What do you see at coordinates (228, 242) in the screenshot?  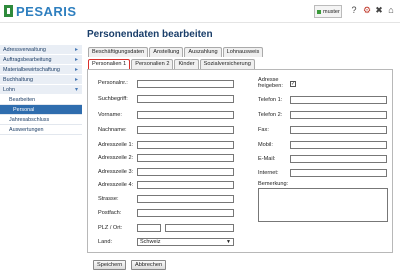 I see `chevron-down-icon: ▼` at bounding box center [228, 242].